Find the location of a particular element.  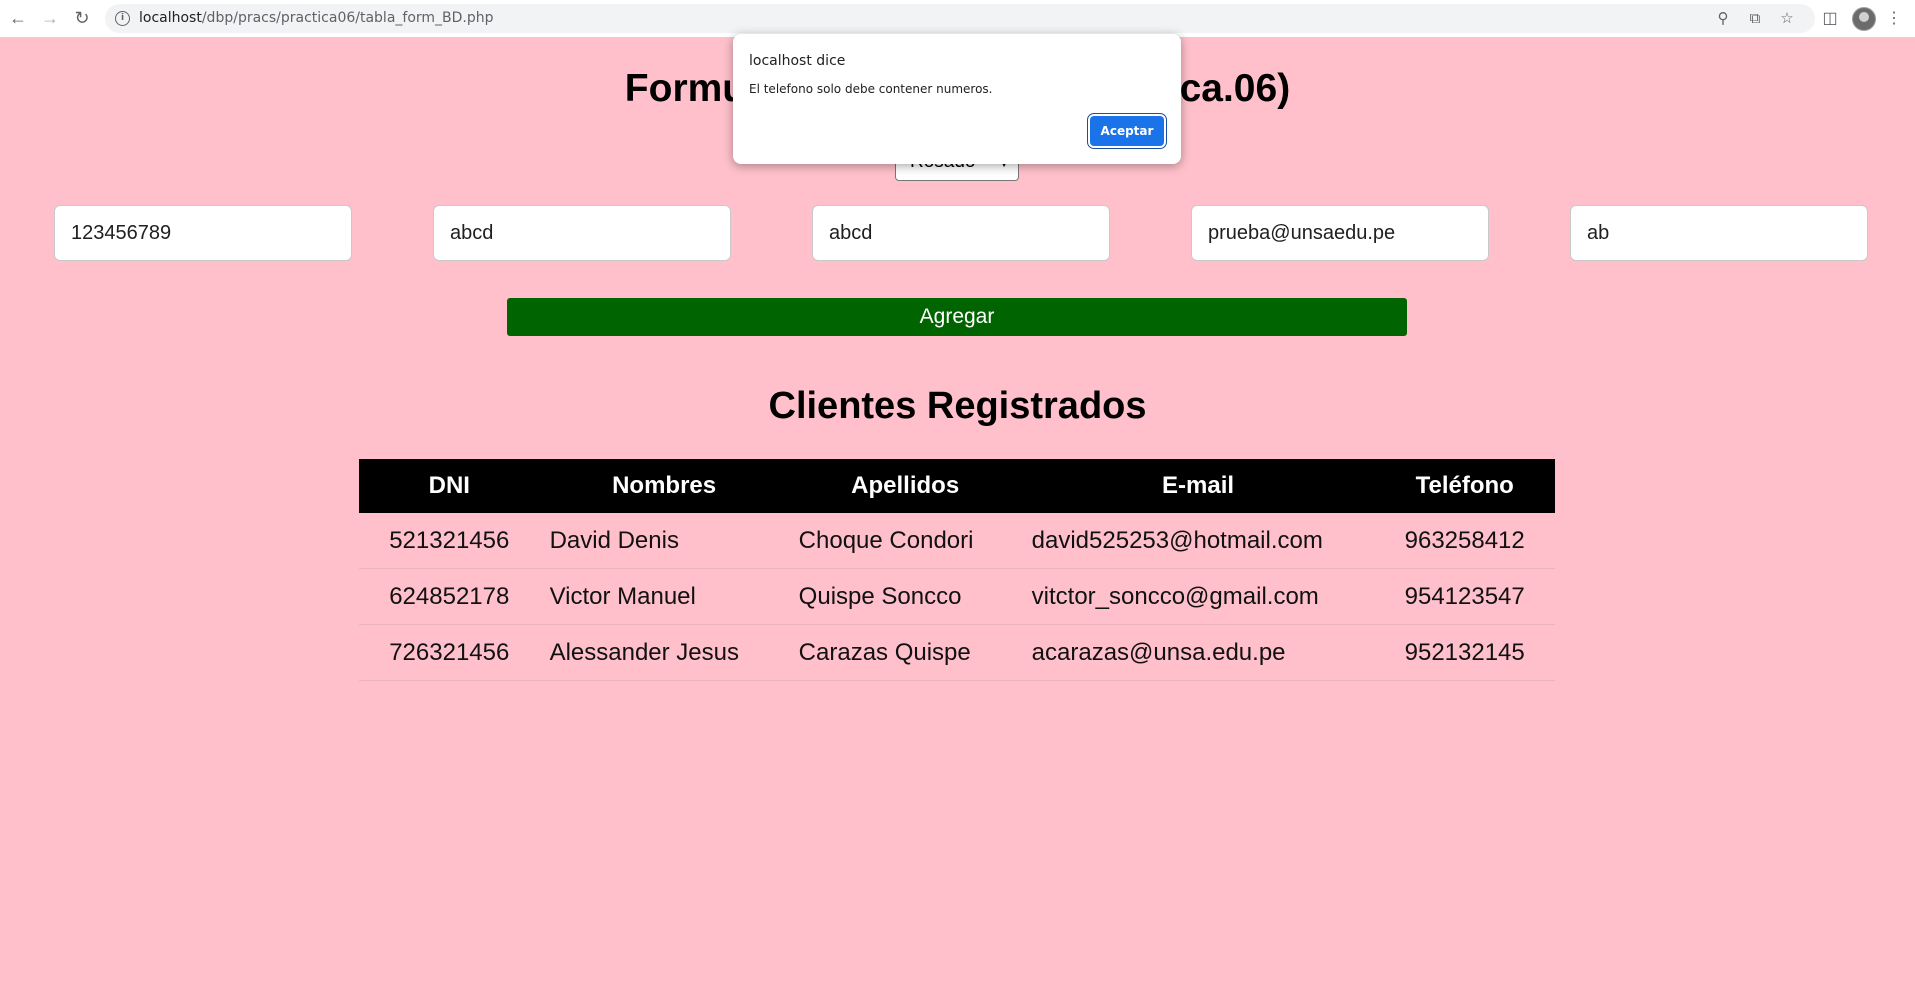

side-panel-icon: ◫ is located at coordinates (1830, 19).